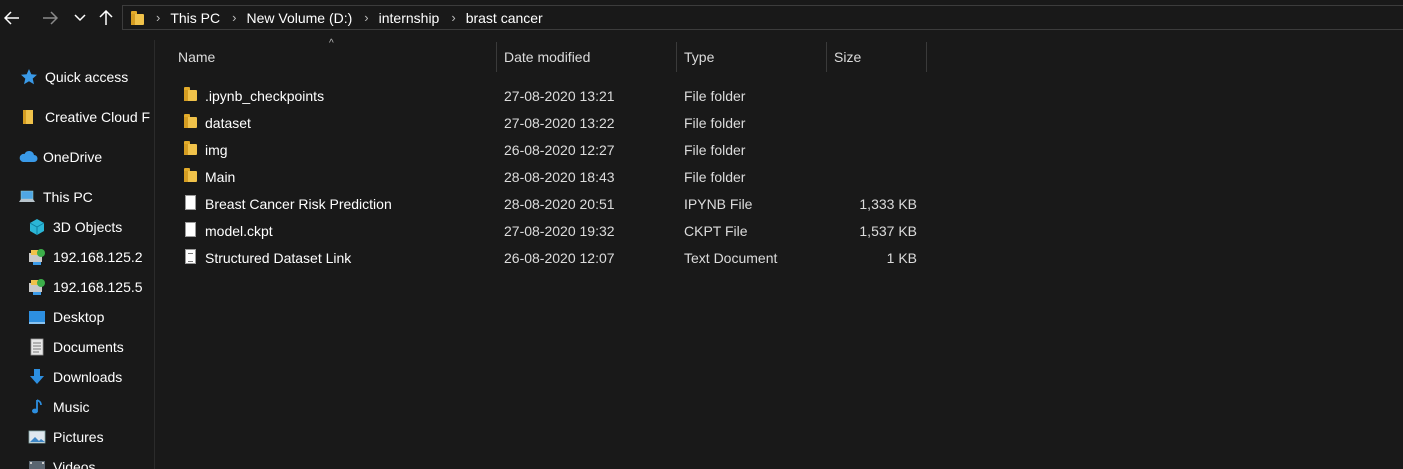  What do you see at coordinates (731, 257) in the screenshot?
I see `file-type: Text Document` at bounding box center [731, 257].